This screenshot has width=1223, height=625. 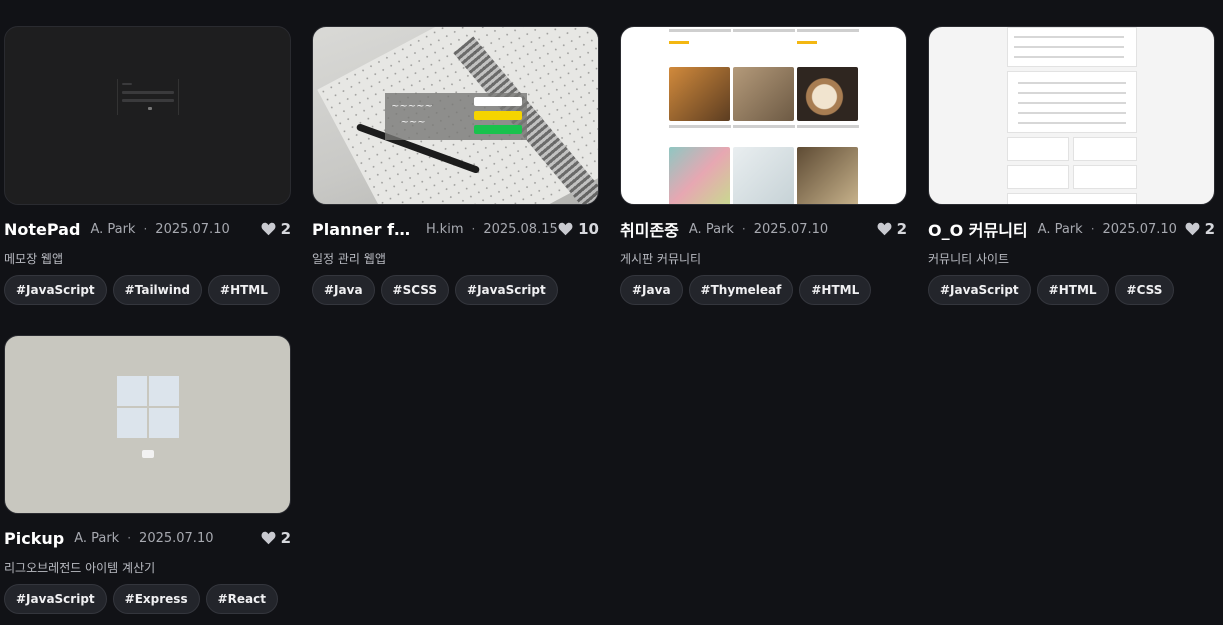 I want to click on tag-chip: #SCSS, so click(x=415, y=290).